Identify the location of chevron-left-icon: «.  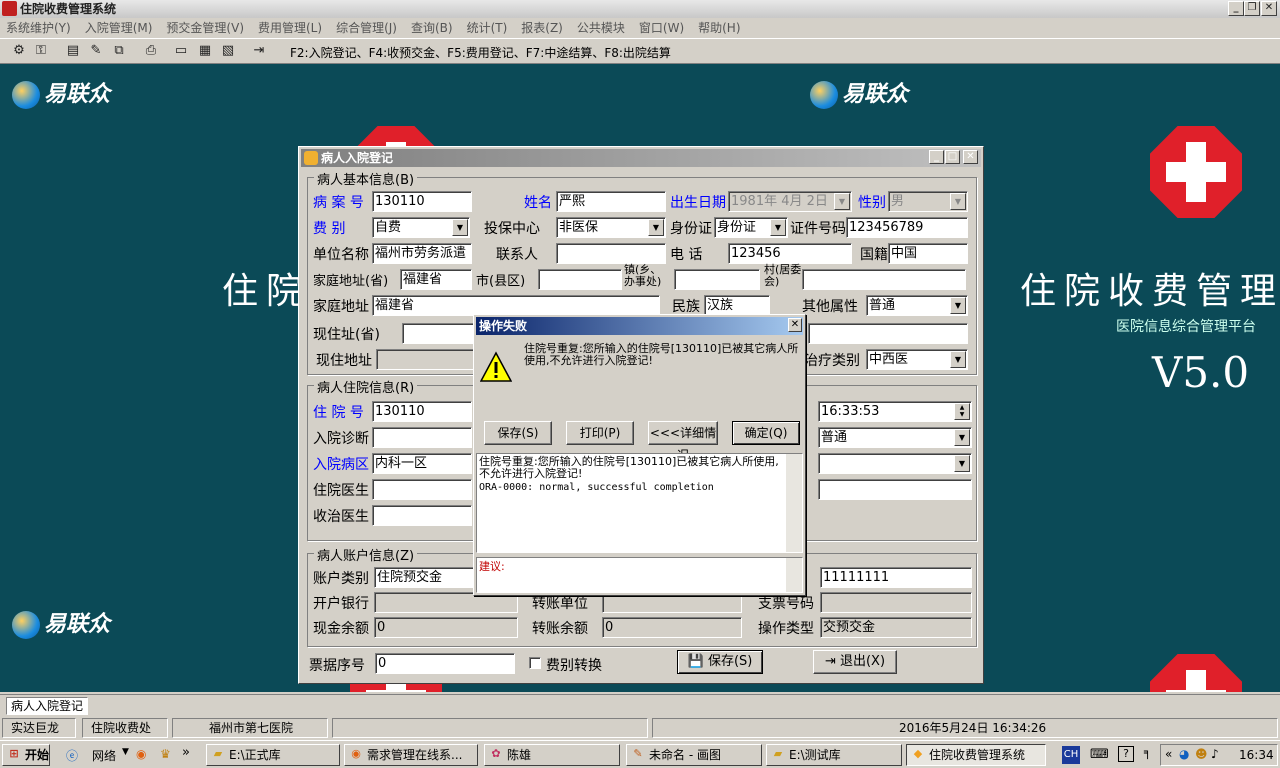
(1168, 754).